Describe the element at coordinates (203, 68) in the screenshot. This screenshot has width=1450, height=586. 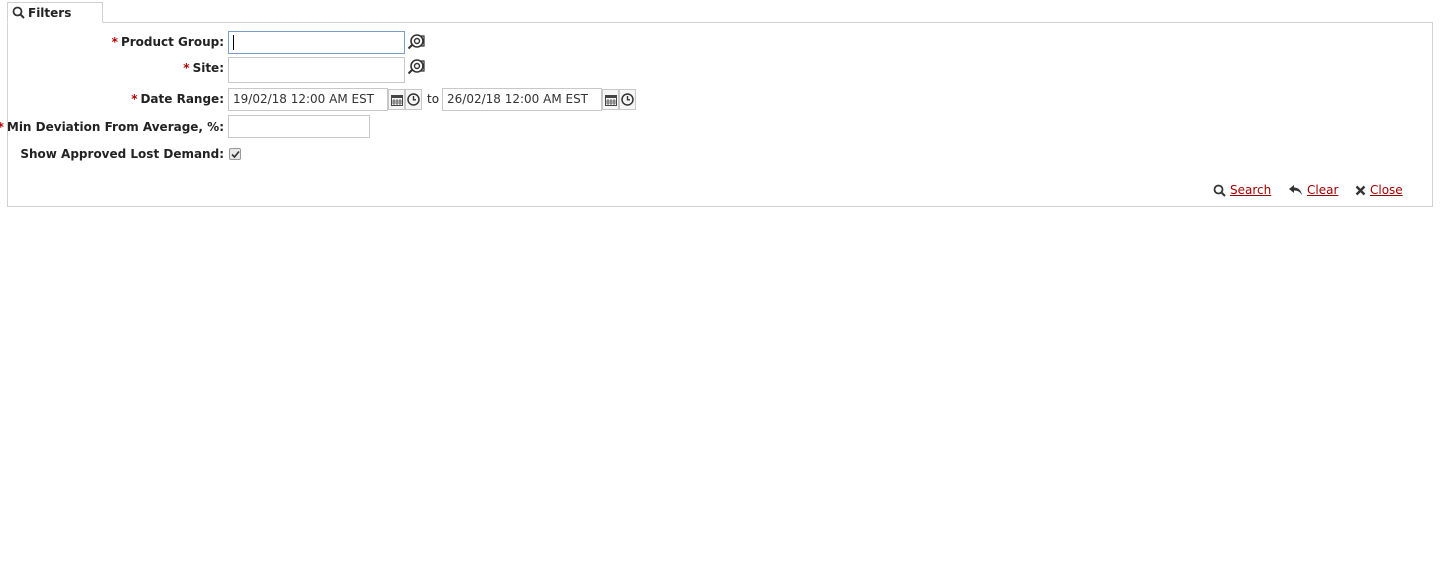
I see `site-label: * Site:` at that location.